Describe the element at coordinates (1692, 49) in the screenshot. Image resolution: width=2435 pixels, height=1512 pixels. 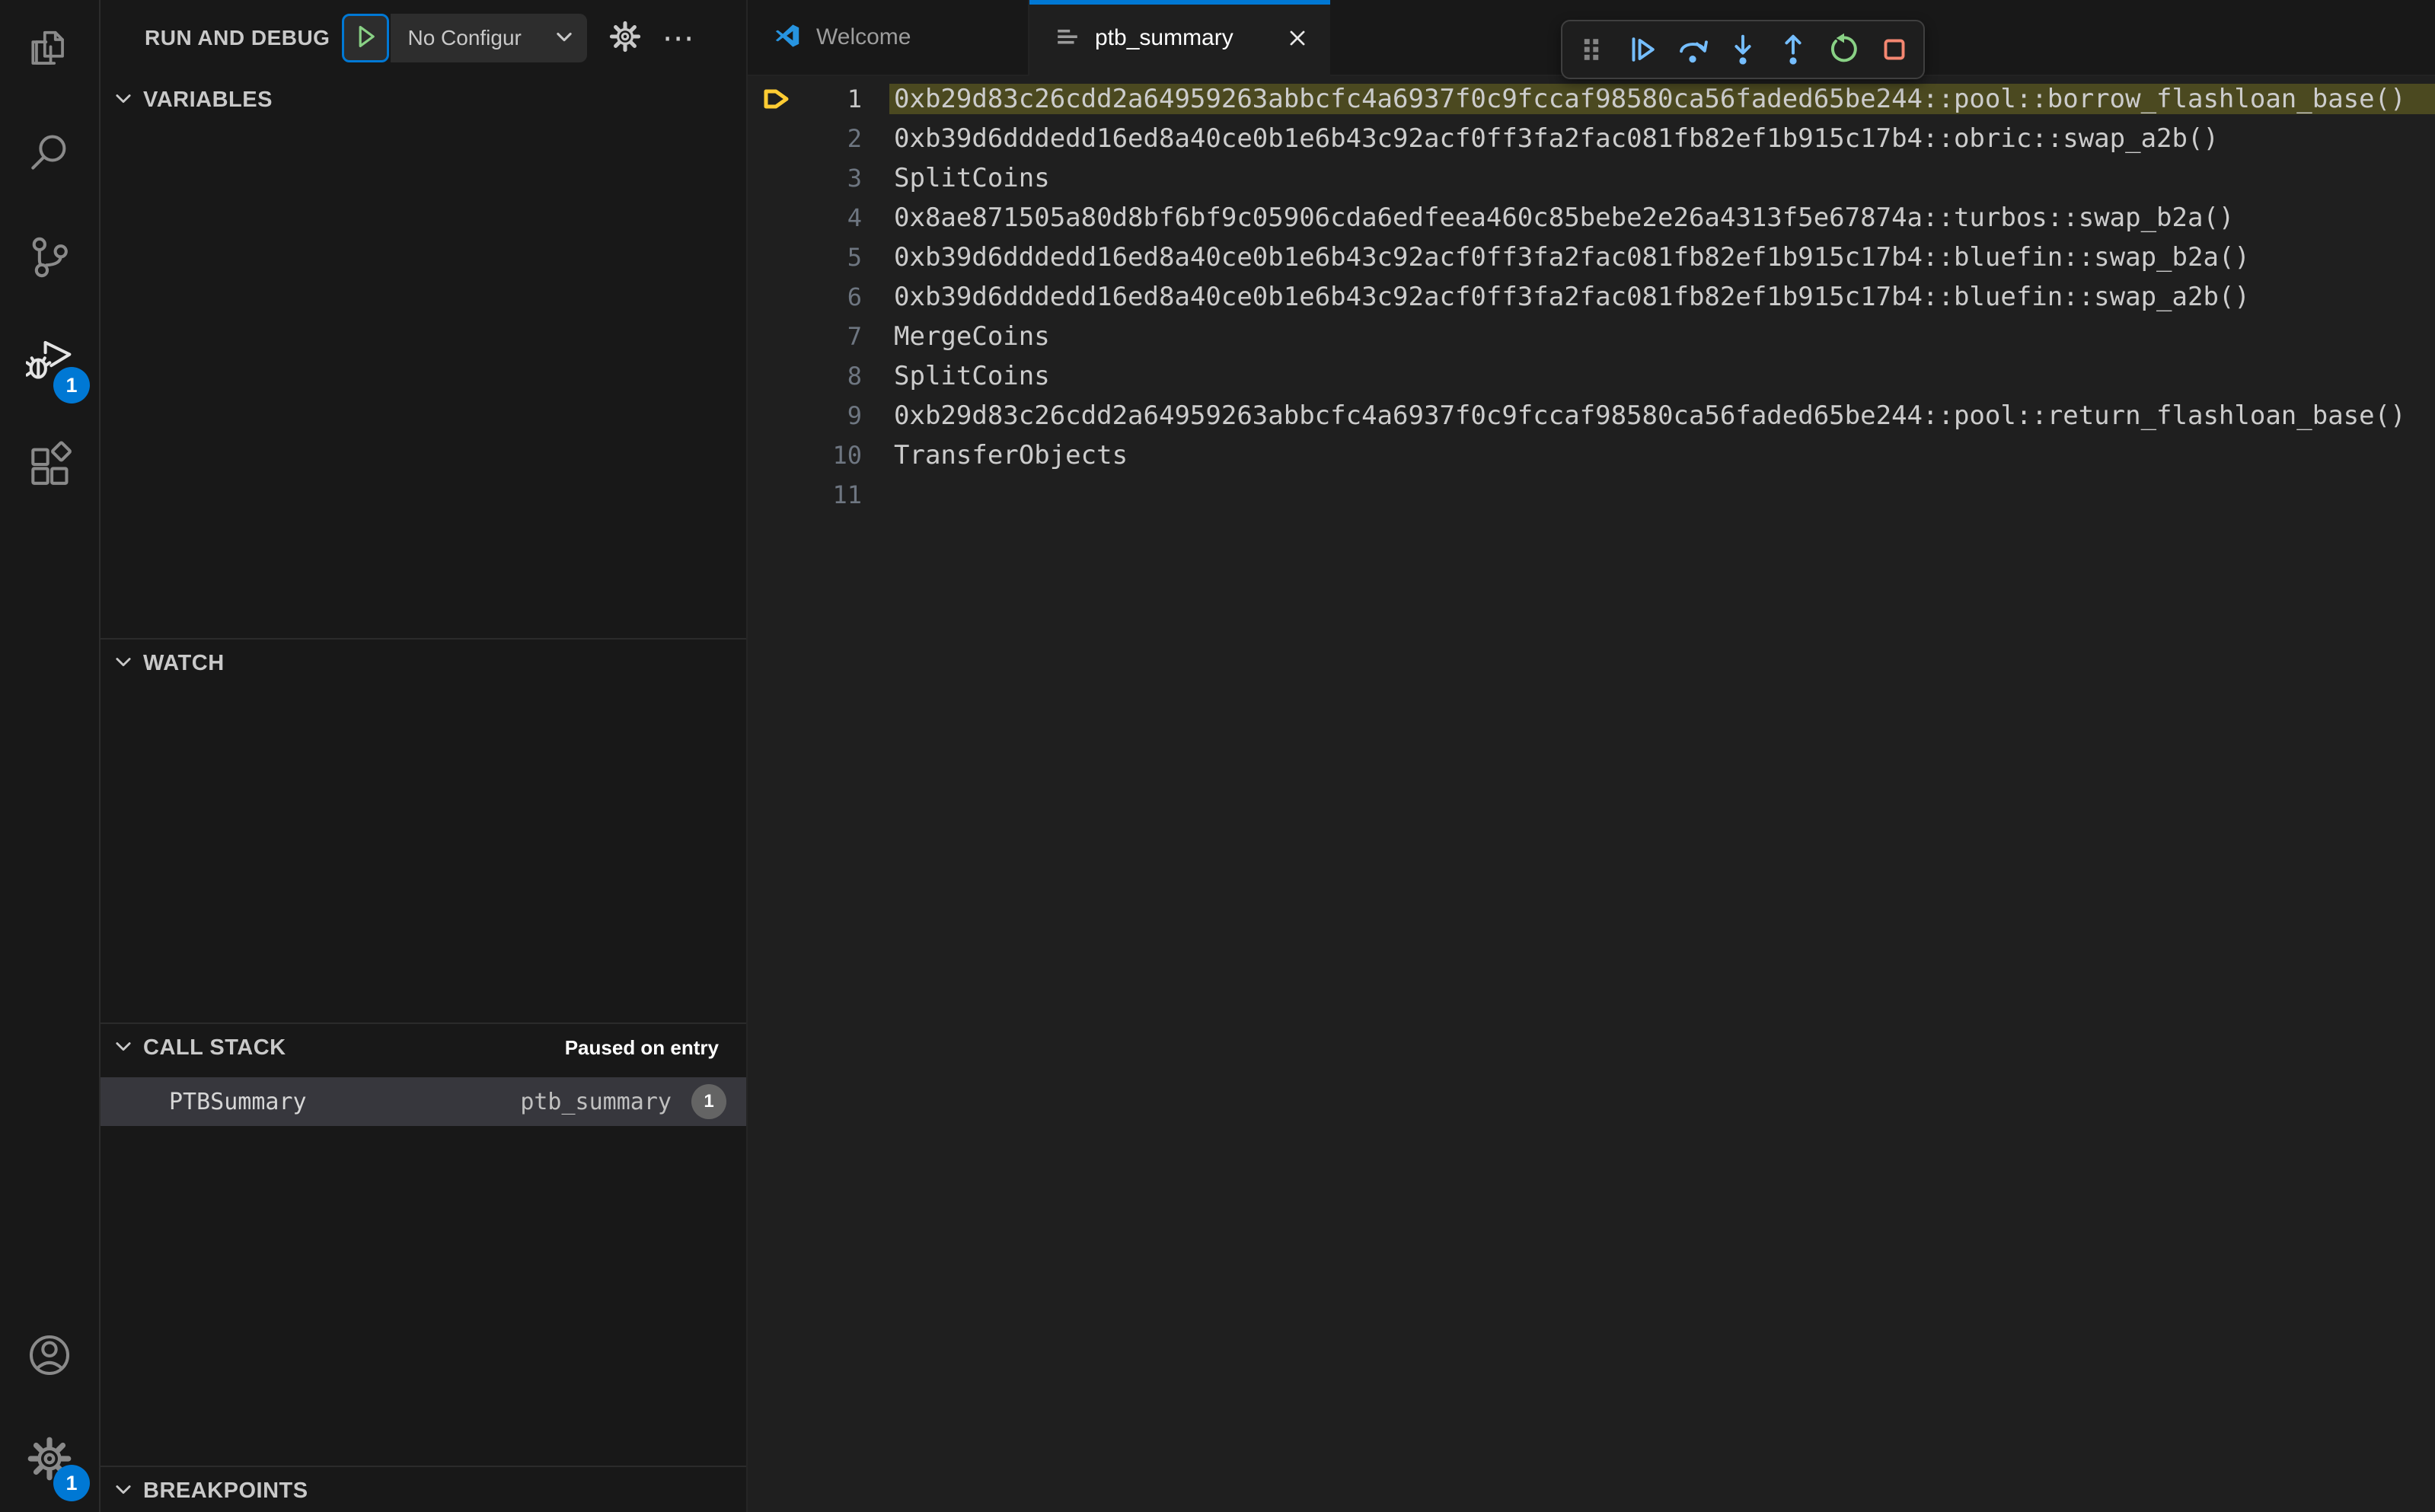
I see `step-over-button` at that location.